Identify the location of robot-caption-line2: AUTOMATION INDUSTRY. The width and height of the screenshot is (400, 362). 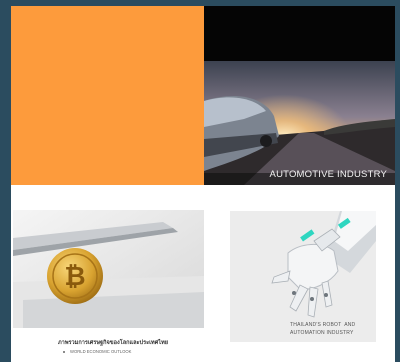
(322, 333).